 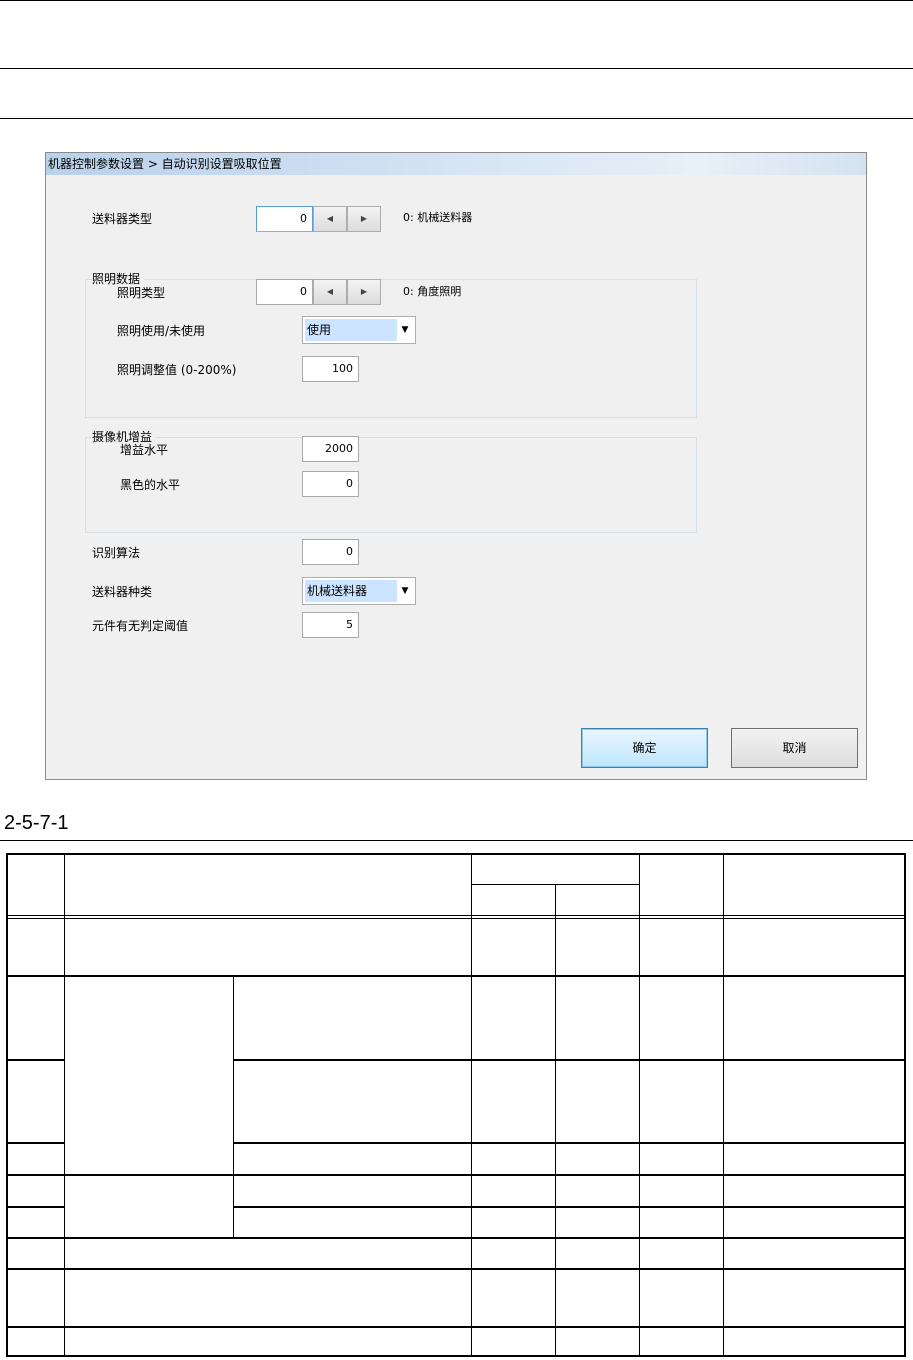 I want to click on light-use-selected-value: 使用, so click(x=351, y=330).